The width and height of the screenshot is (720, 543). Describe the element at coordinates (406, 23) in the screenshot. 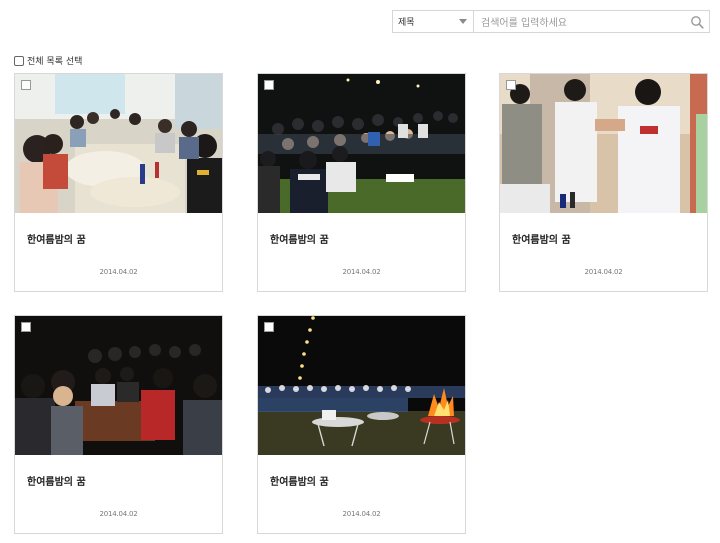

I see `search-field-select-value: 제목` at that location.